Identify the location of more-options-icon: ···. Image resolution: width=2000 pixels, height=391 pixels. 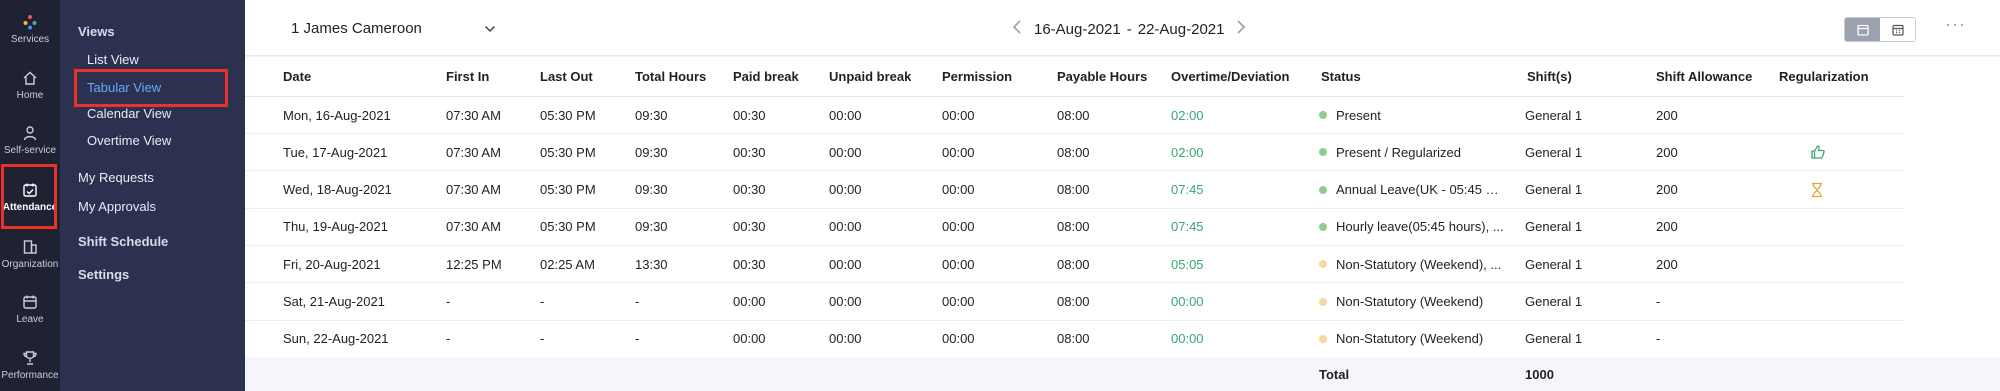
(1955, 24).